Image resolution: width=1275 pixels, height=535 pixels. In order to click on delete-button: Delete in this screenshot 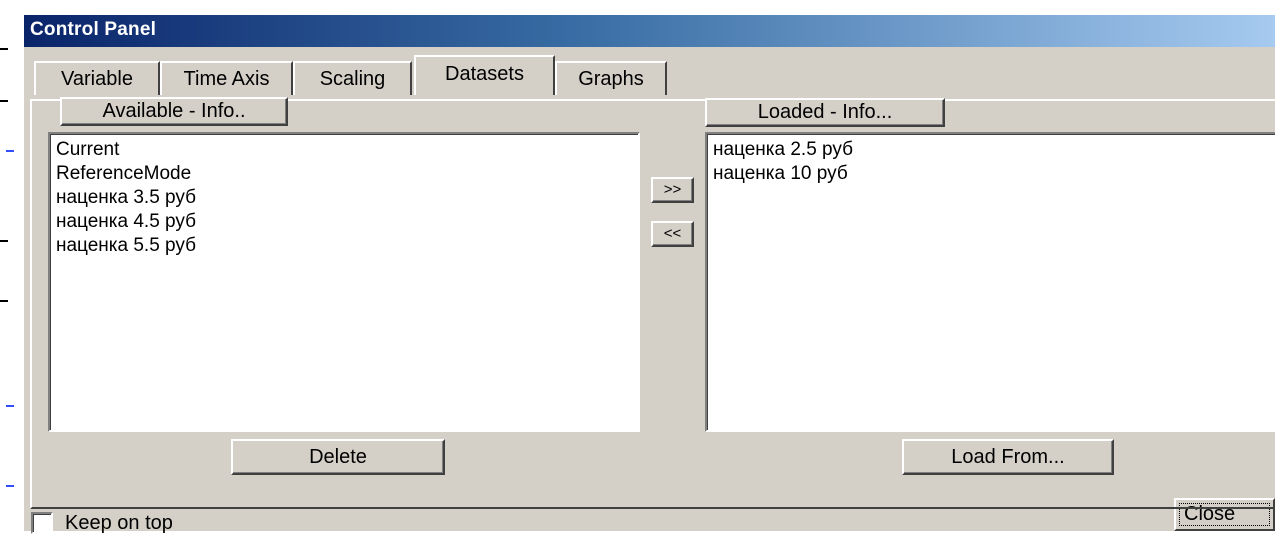, I will do `click(338, 457)`.